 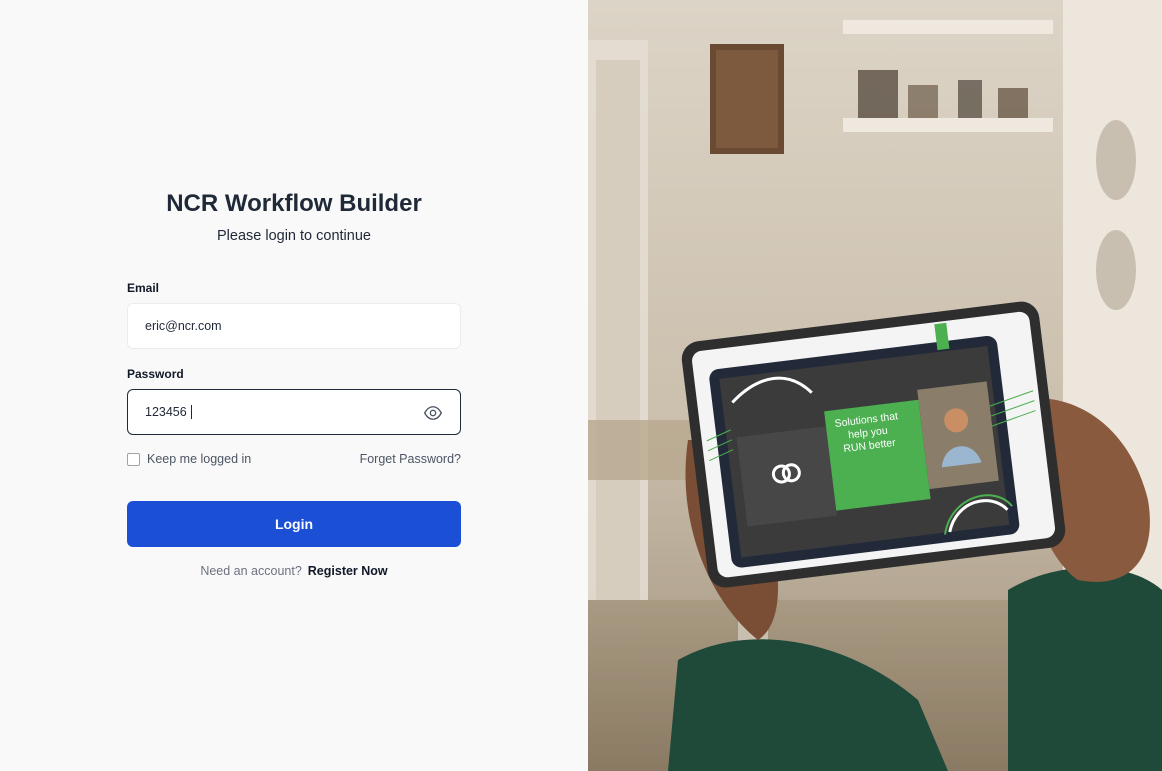 I want to click on email-value: eric@ncr.com, so click(x=183, y=326).